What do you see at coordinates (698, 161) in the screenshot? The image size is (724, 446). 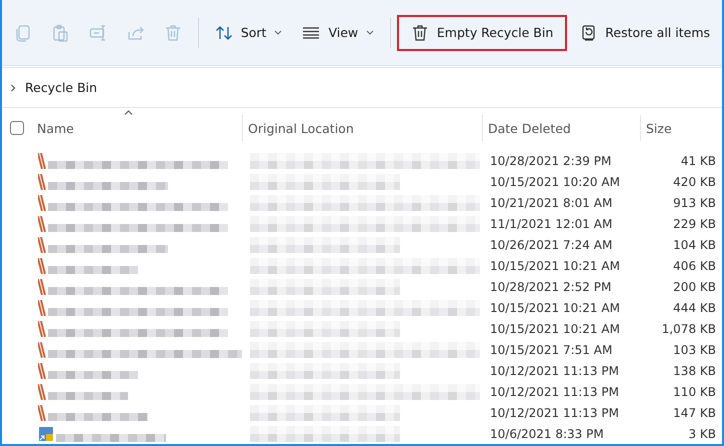 I see `file-size: 41 KB` at bounding box center [698, 161].